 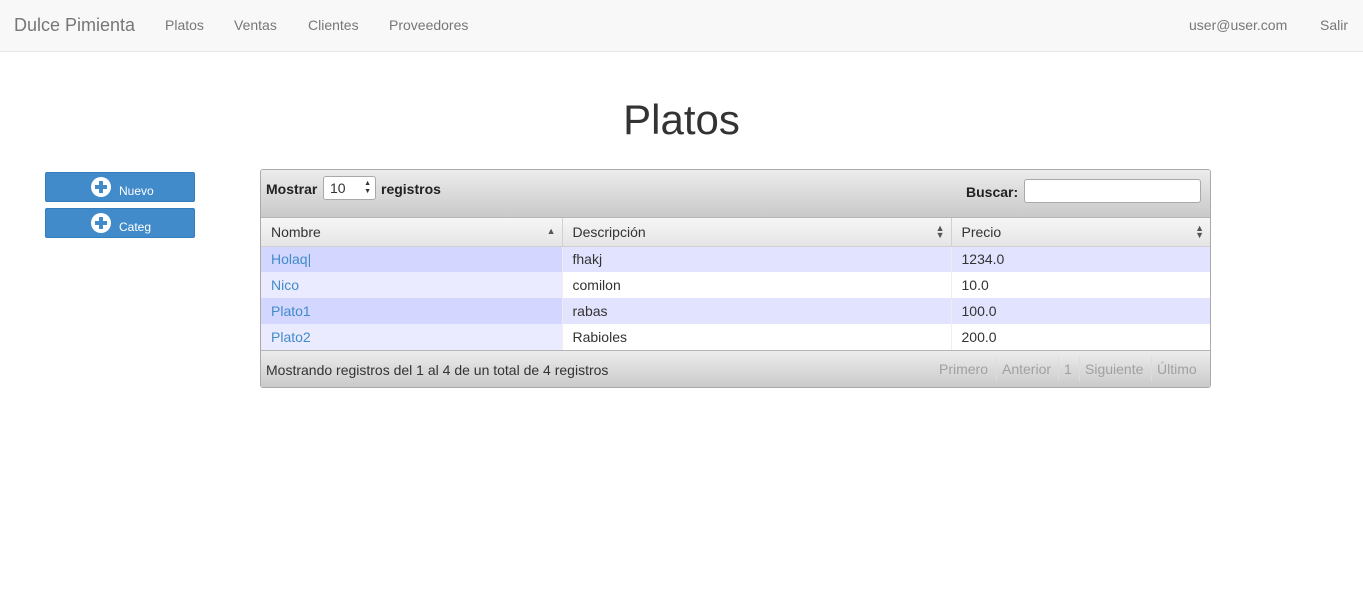 I want to click on column-header-descripcion: Descripción ▲ ▼, so click(x=757, y=232).